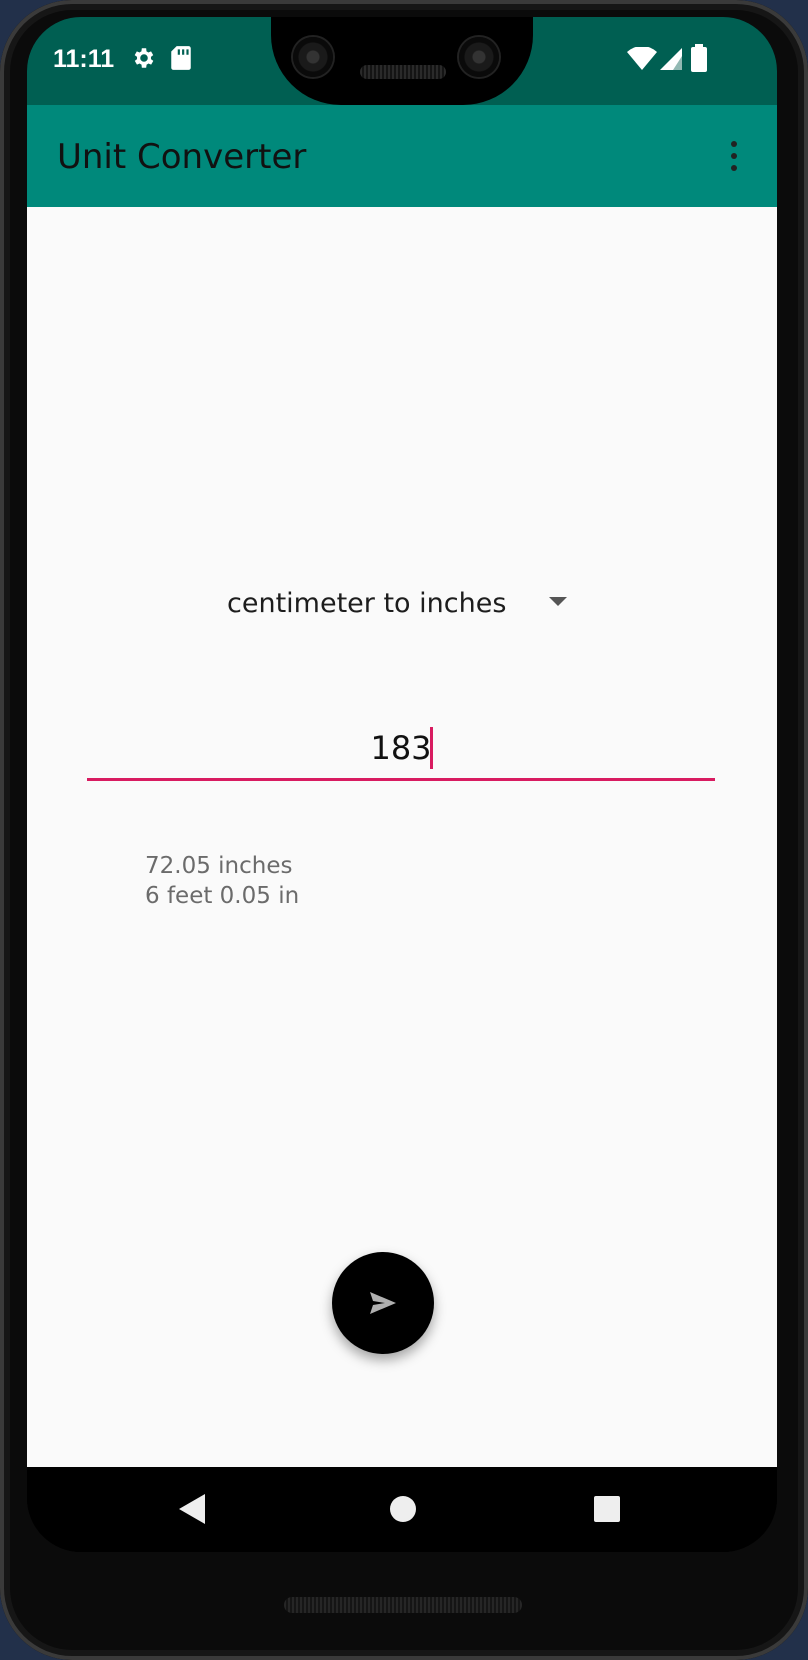 Image resolution: width=808 pixels, height=1660 pixels. What do you see at coordinates (84, 59) in the screenshot?
I see `status-time: 11:11` at bounding box center [84, 59].